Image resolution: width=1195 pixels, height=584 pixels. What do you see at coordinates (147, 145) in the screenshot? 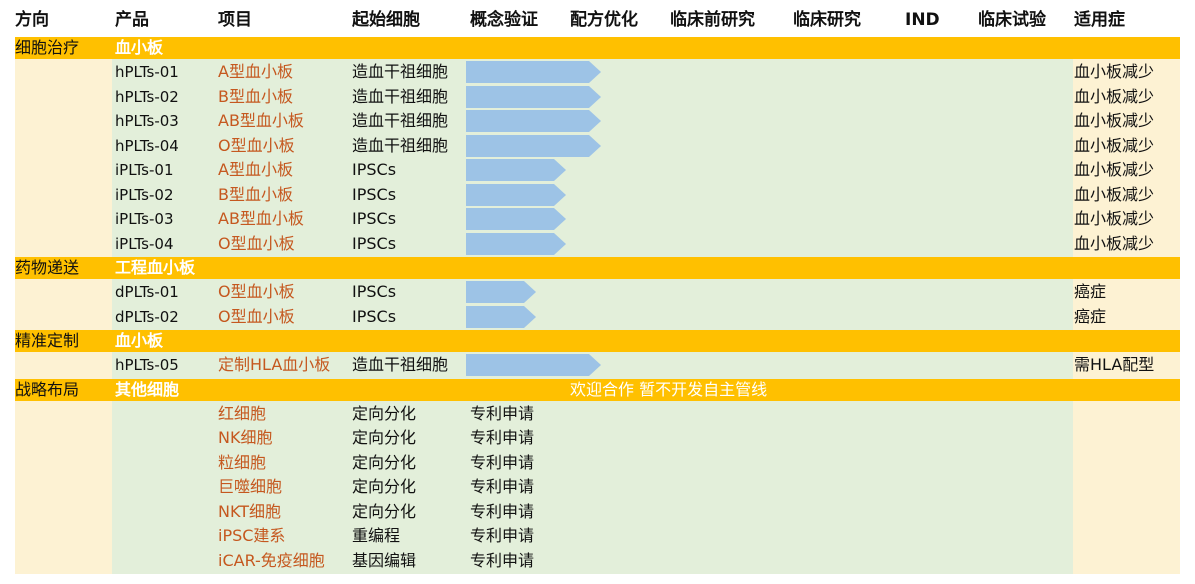
I see `product-code: hPLTs-04` at bounding box center [147, 145].